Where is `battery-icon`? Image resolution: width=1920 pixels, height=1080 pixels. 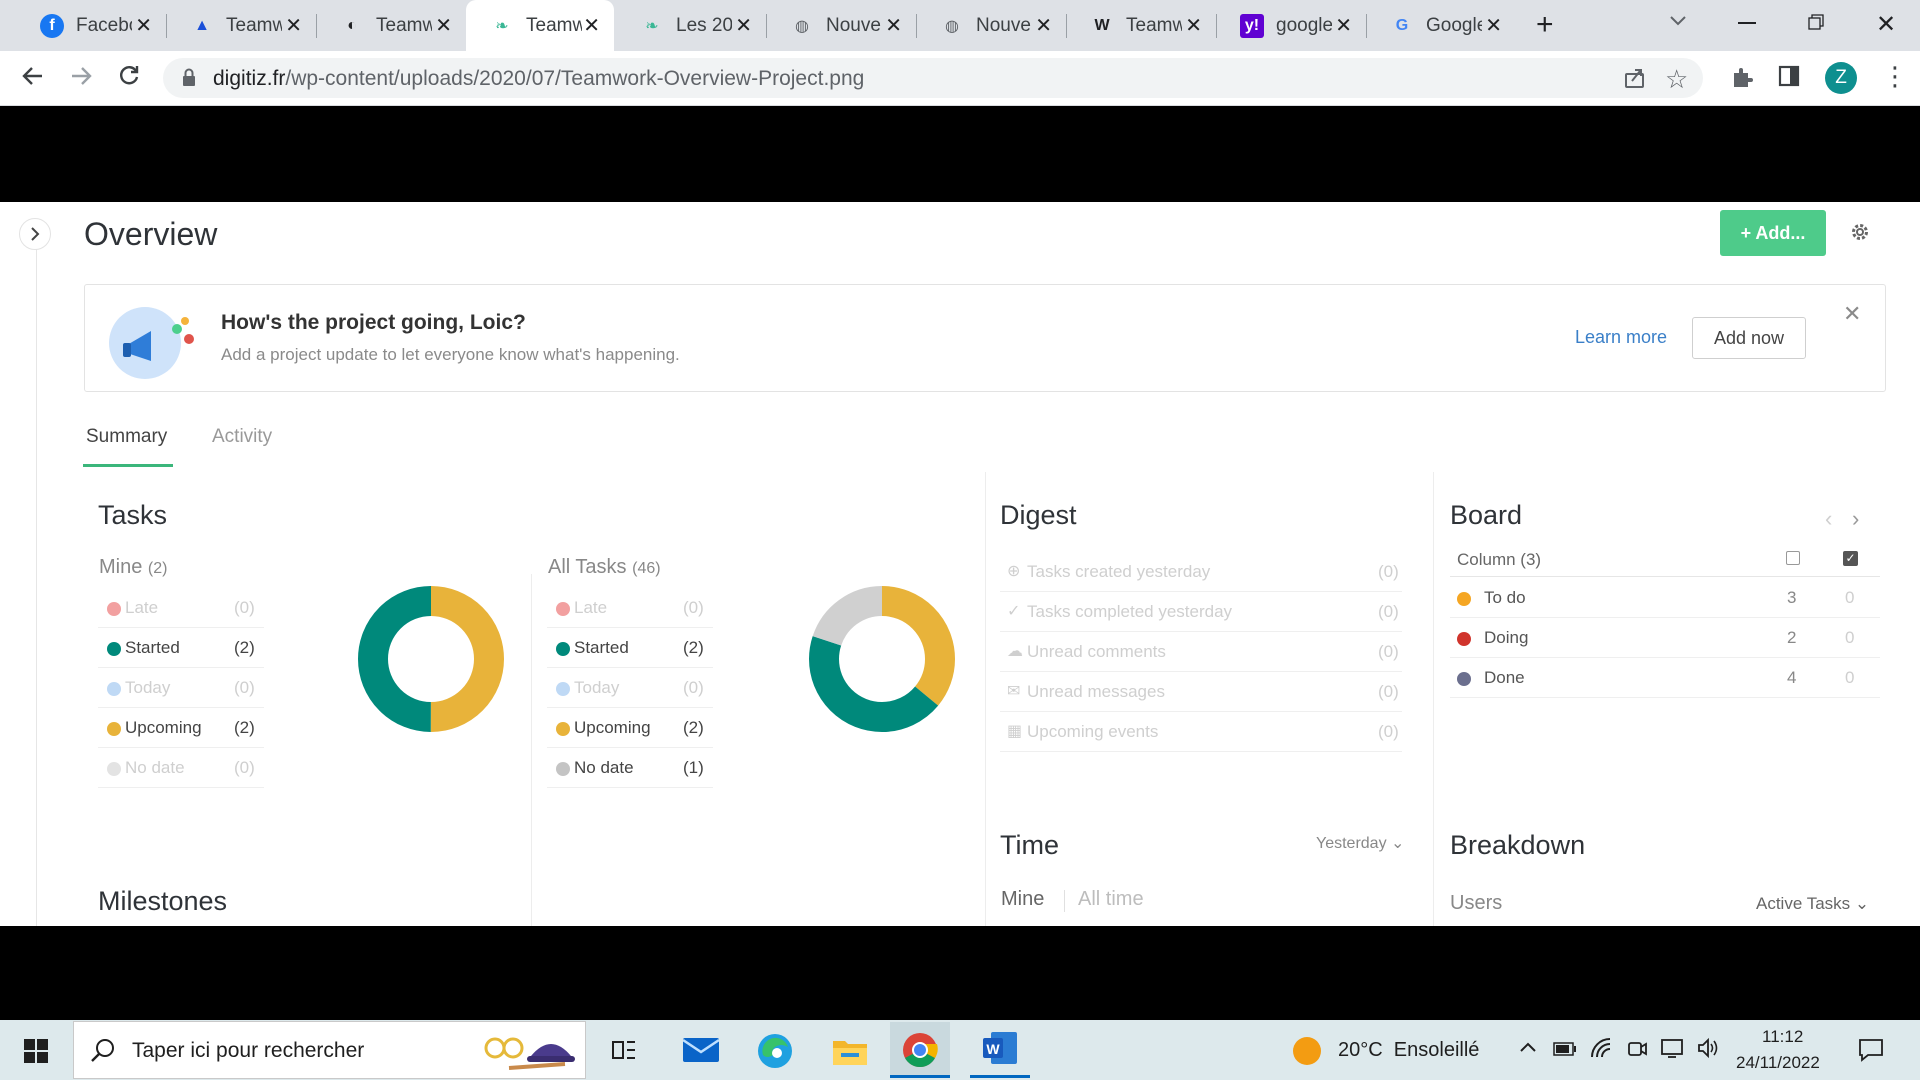
battery-icon is located at coordinates (1565, 1051).